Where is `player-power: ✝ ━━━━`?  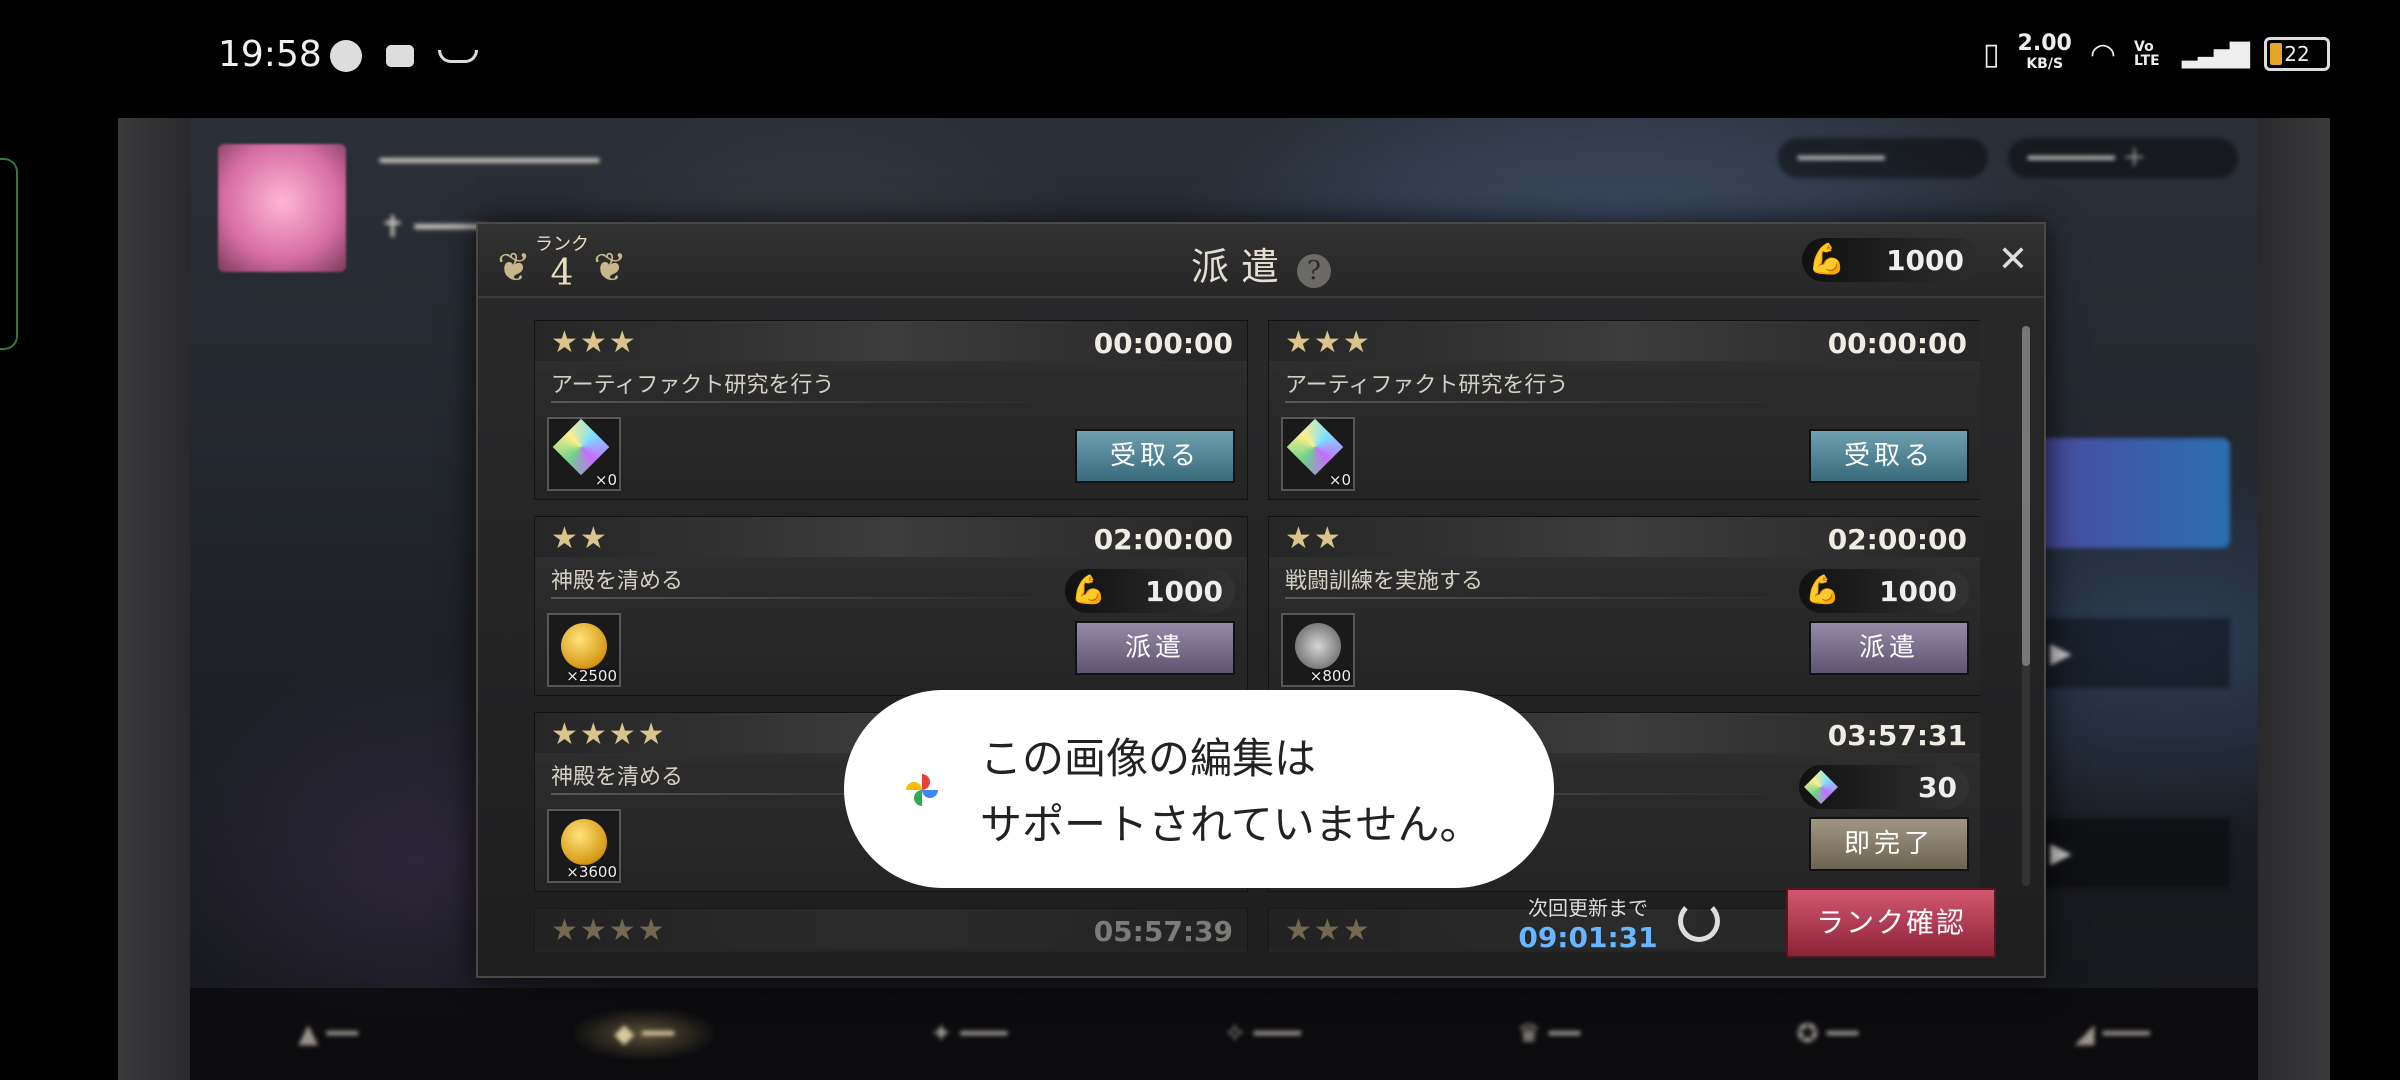
player-power: ✝ ━━━━ is located at coordinates (433, 227).